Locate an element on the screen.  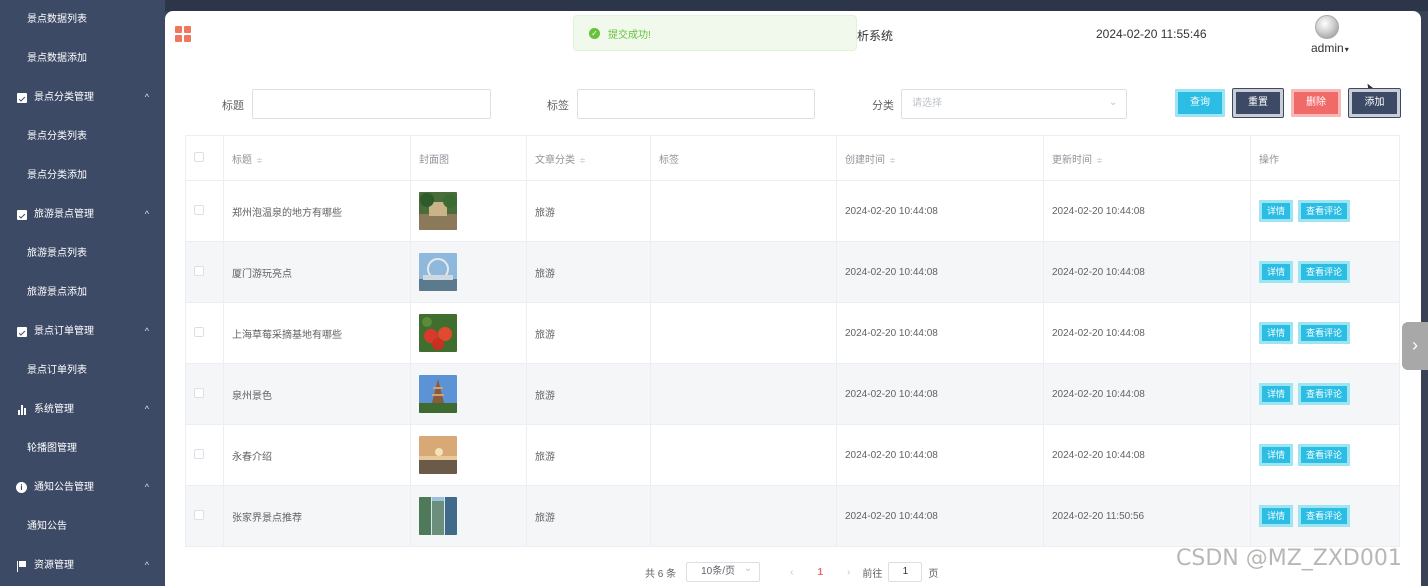
avatar is located at coordinates (1327, 27).